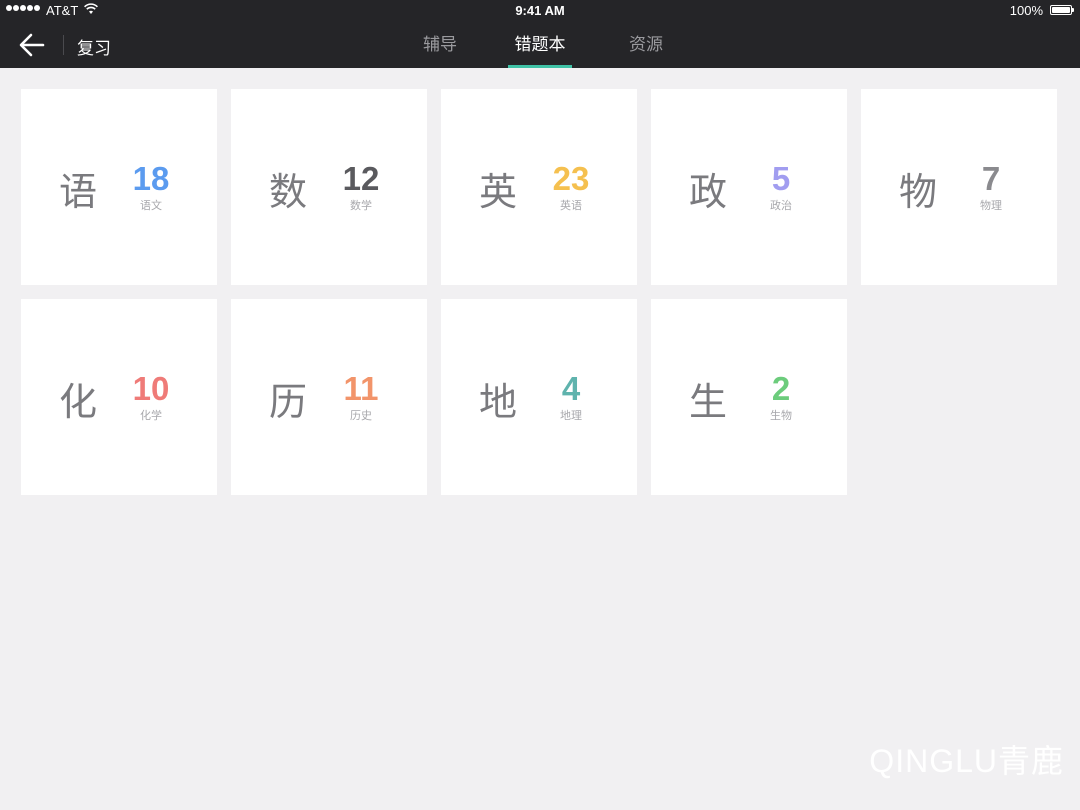 The width and height of the screenshot is (1080, 810). What do you see at coordinates (571, 415) in the screenshot?
I see `subject-label: 地理` at bounding box center [571, 415].